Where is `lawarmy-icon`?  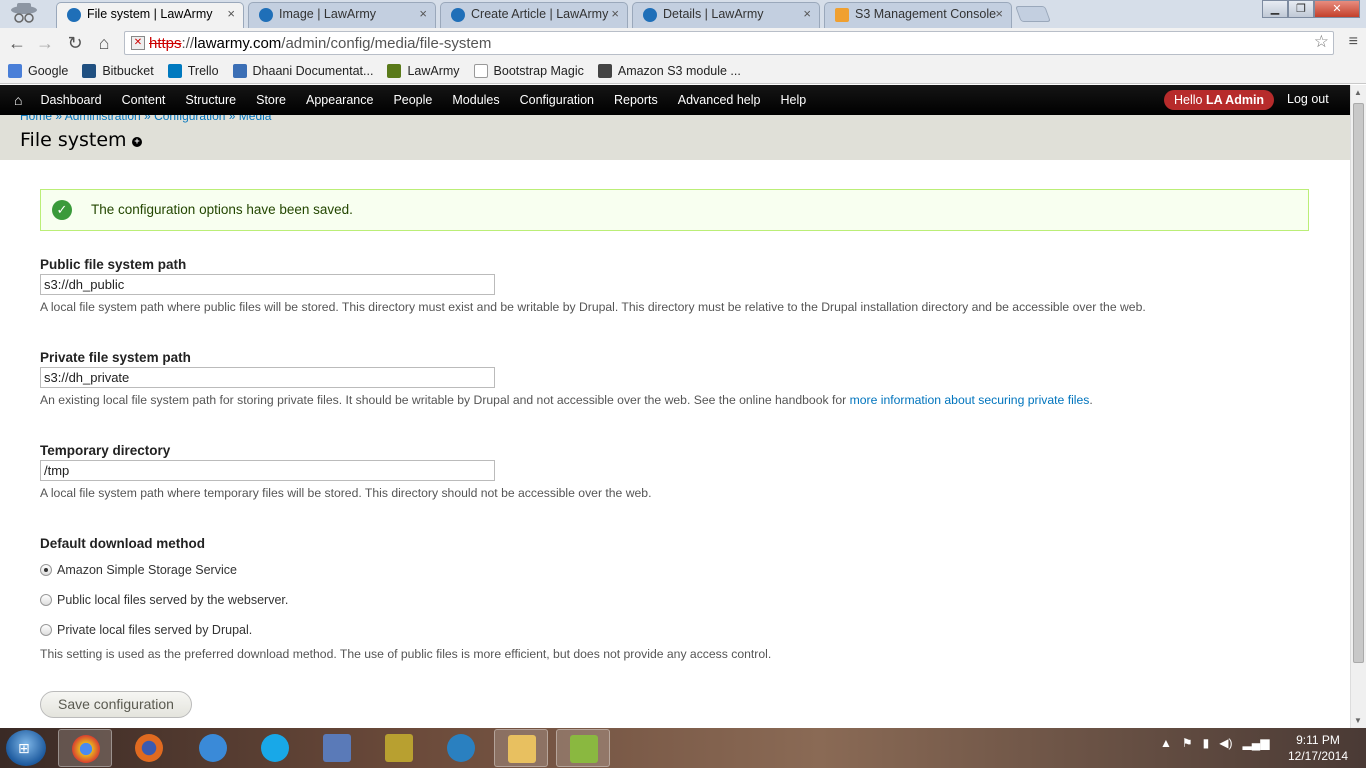 lawarmy-icon is located at coordinates (394, 70).